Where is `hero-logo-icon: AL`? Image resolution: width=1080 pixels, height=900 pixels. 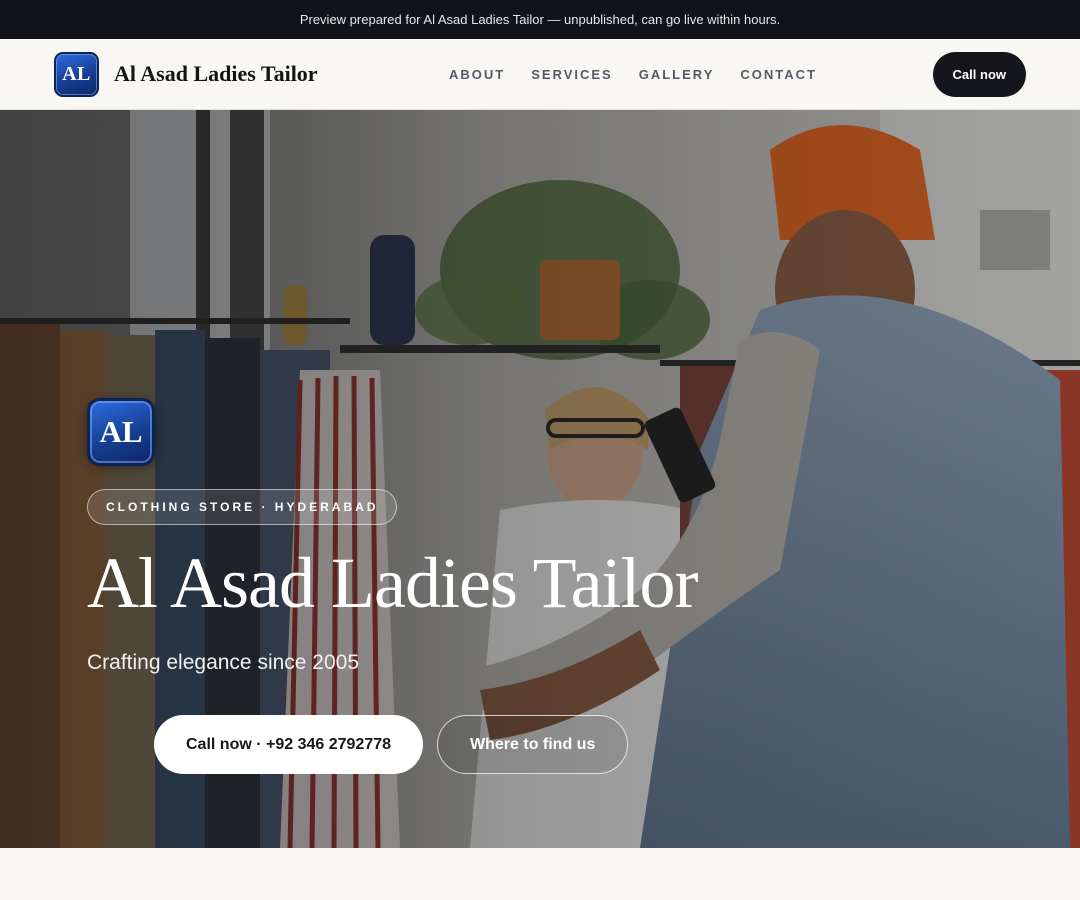 hero-logo-icon: AL is located at coordinates (121, 432).